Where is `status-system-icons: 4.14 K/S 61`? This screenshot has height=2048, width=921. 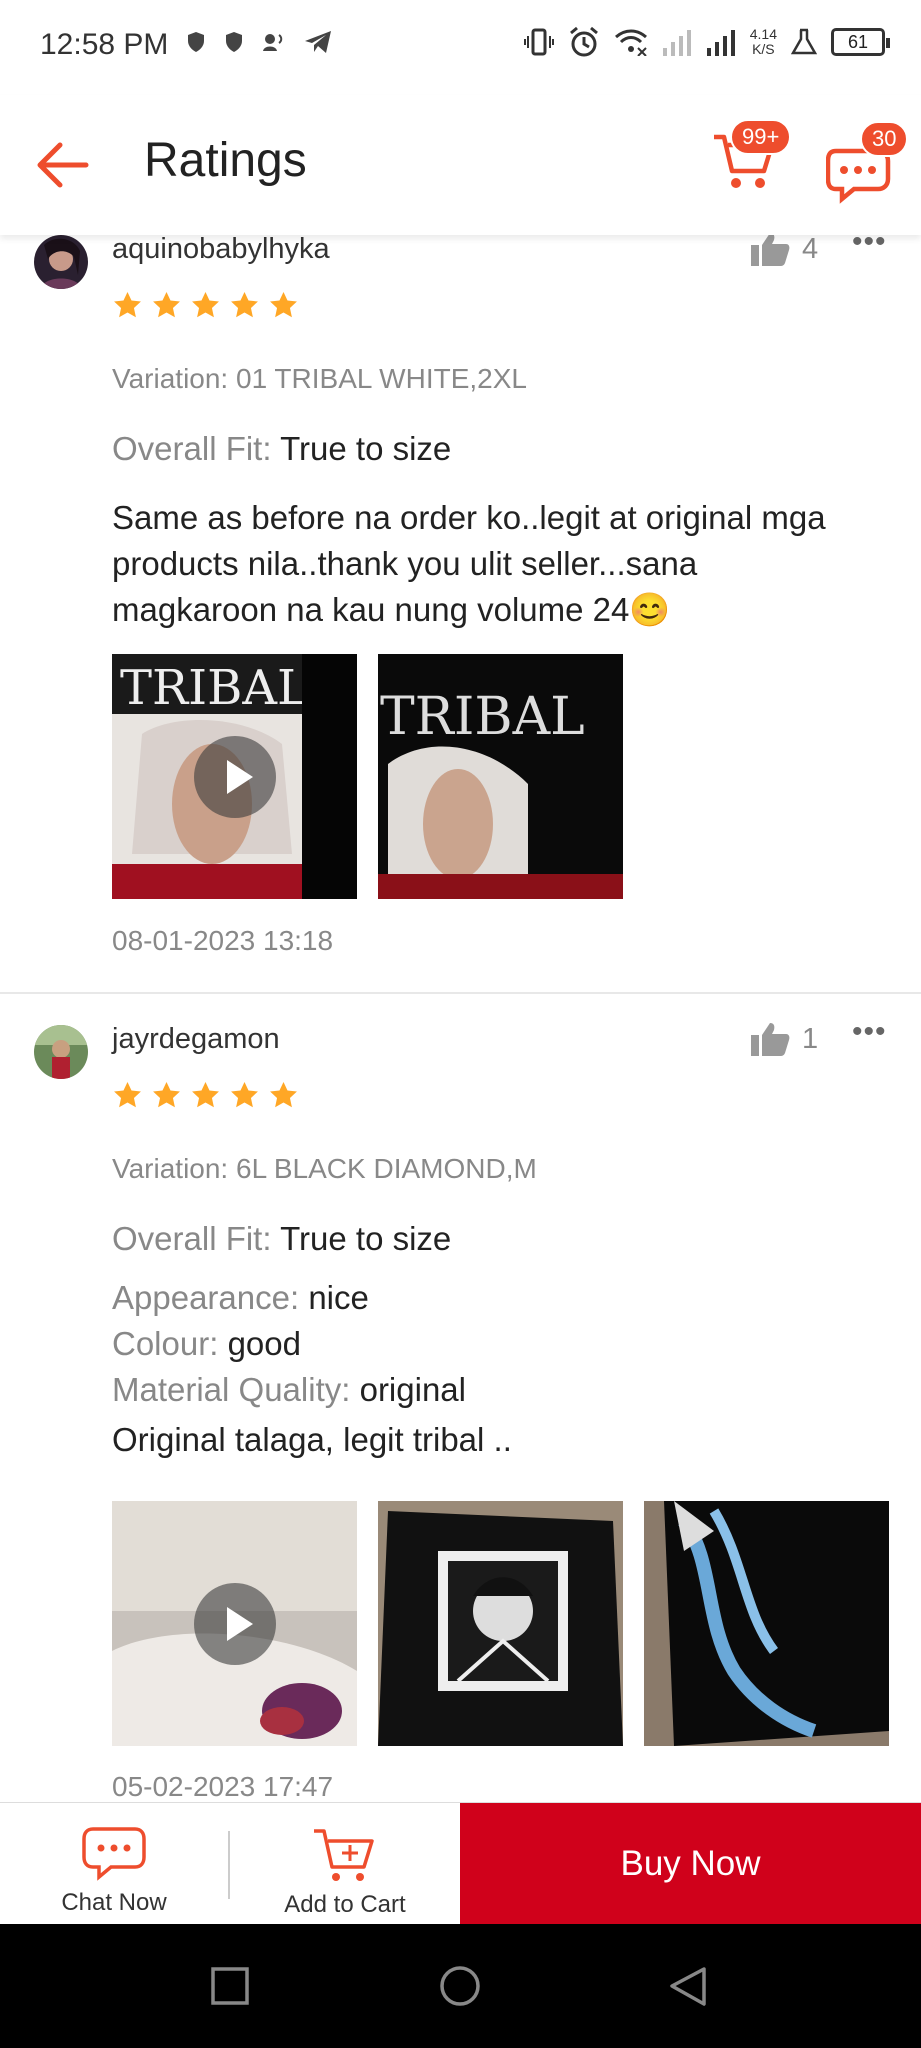 status-system-icons: 4.14 K/S 61 is located at coordinates (706, 42).